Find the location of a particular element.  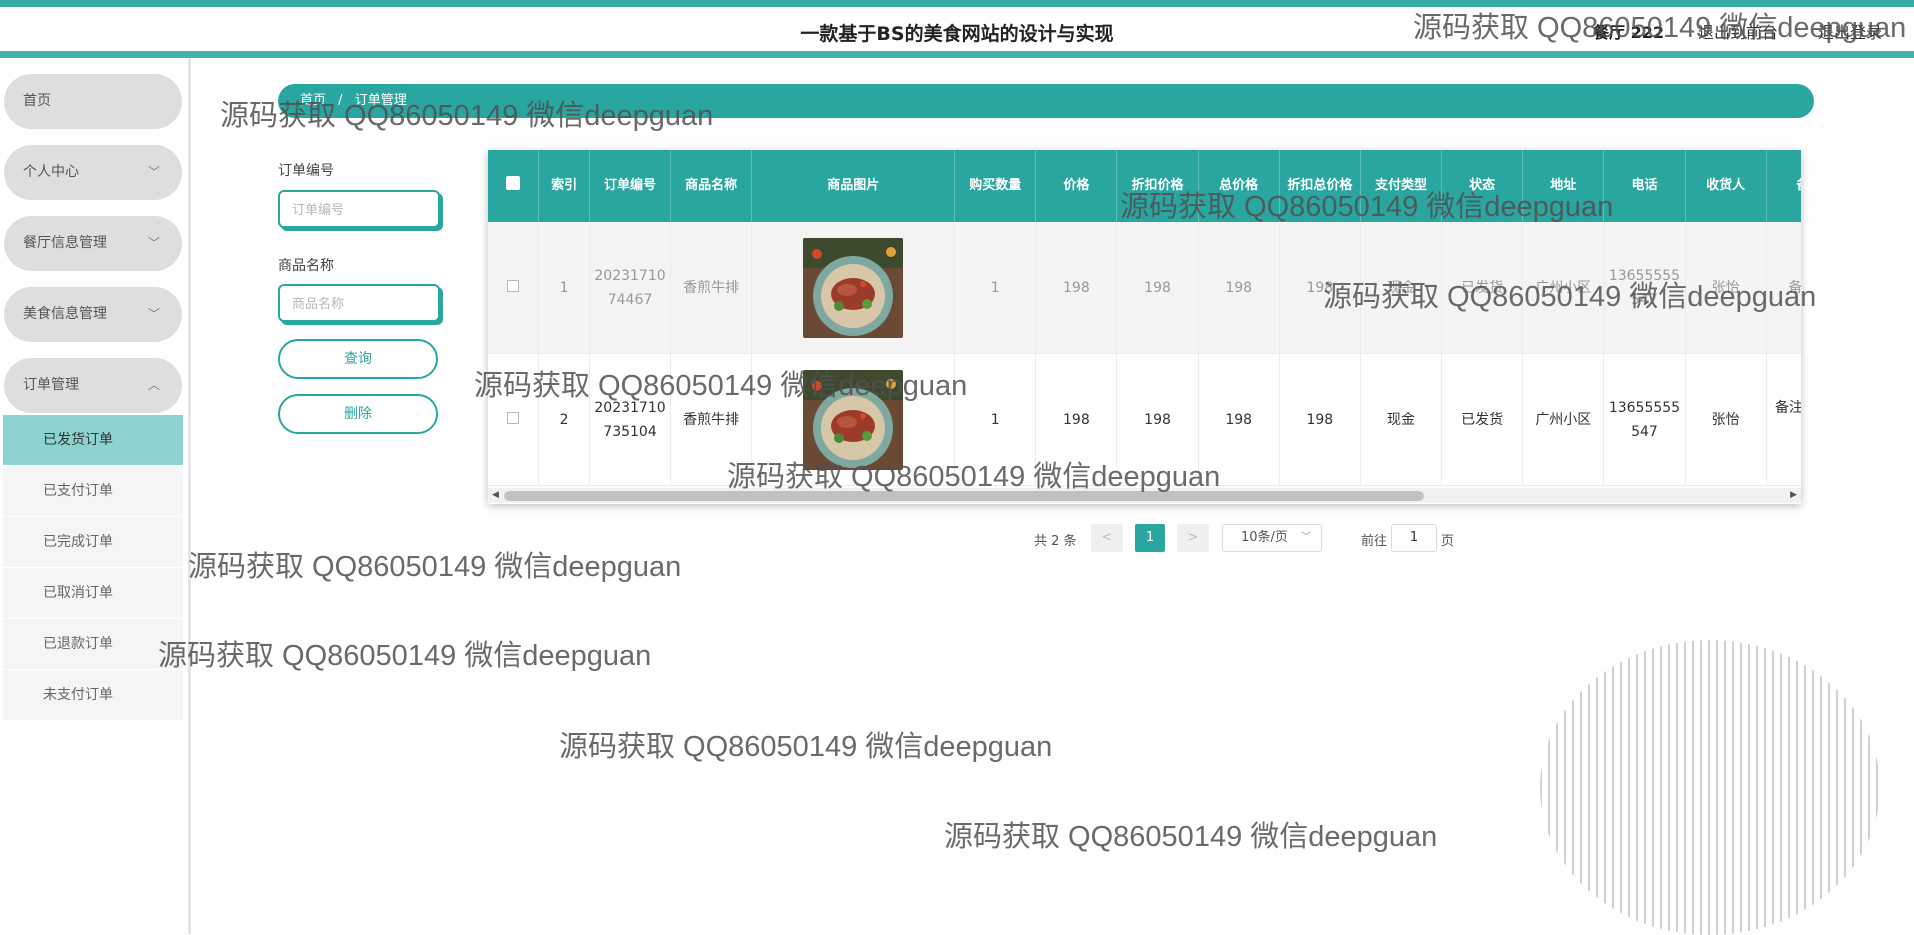

cell-price: 198 is located at coordinates (1076, 288).